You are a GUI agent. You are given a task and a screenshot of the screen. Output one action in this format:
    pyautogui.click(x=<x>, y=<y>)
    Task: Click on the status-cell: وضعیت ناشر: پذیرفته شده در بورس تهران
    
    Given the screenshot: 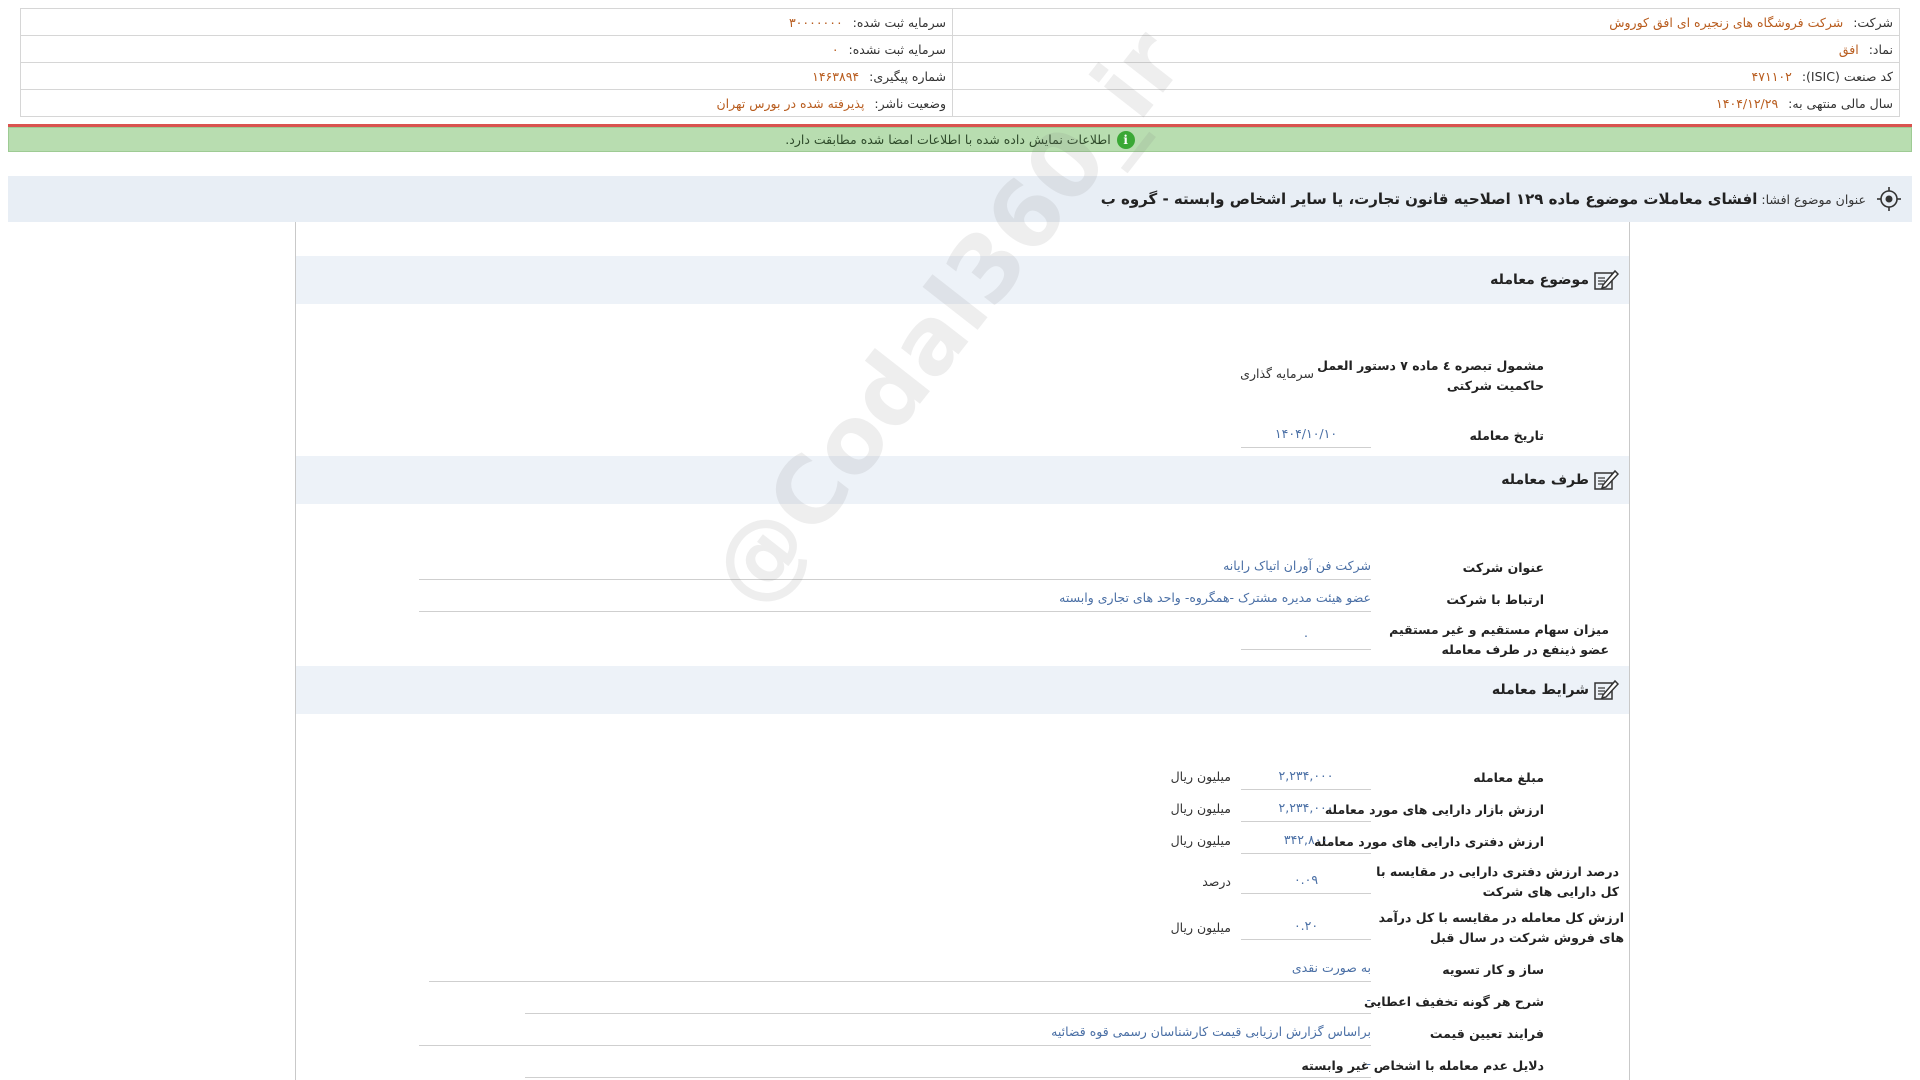 What is the action you would take?
    pyautogui.click(x=486, y=103)
    